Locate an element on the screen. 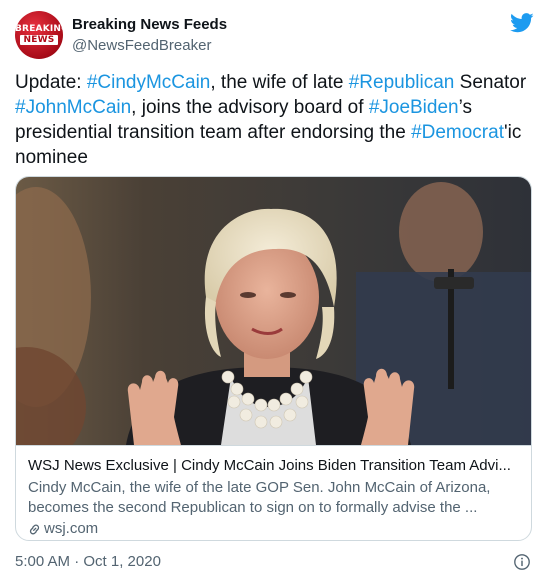 The image size is (550, 573). avatar-line-1: BREAKING is located at coordinates (39, 29).